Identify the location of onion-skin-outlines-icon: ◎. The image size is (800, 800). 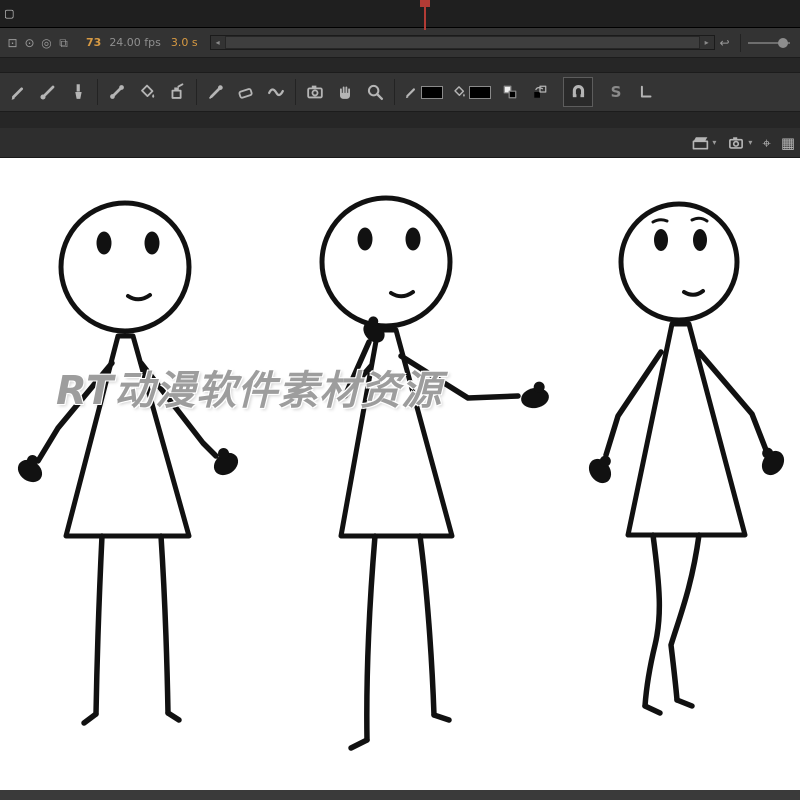
(46, 43).